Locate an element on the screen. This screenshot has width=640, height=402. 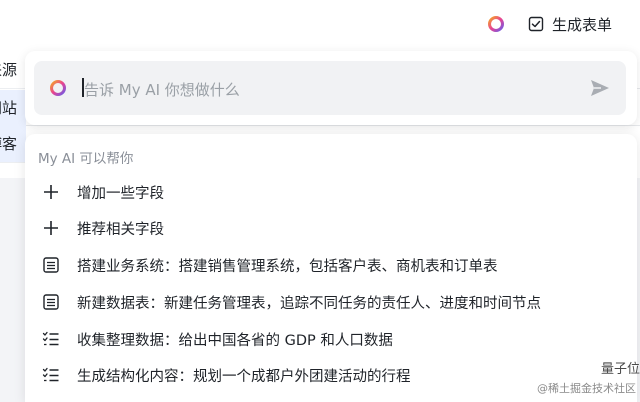
menu-item-label: 收集整理数据：给出中国各省的 GDP 和人口数据 is located at coordinates (235, 341).